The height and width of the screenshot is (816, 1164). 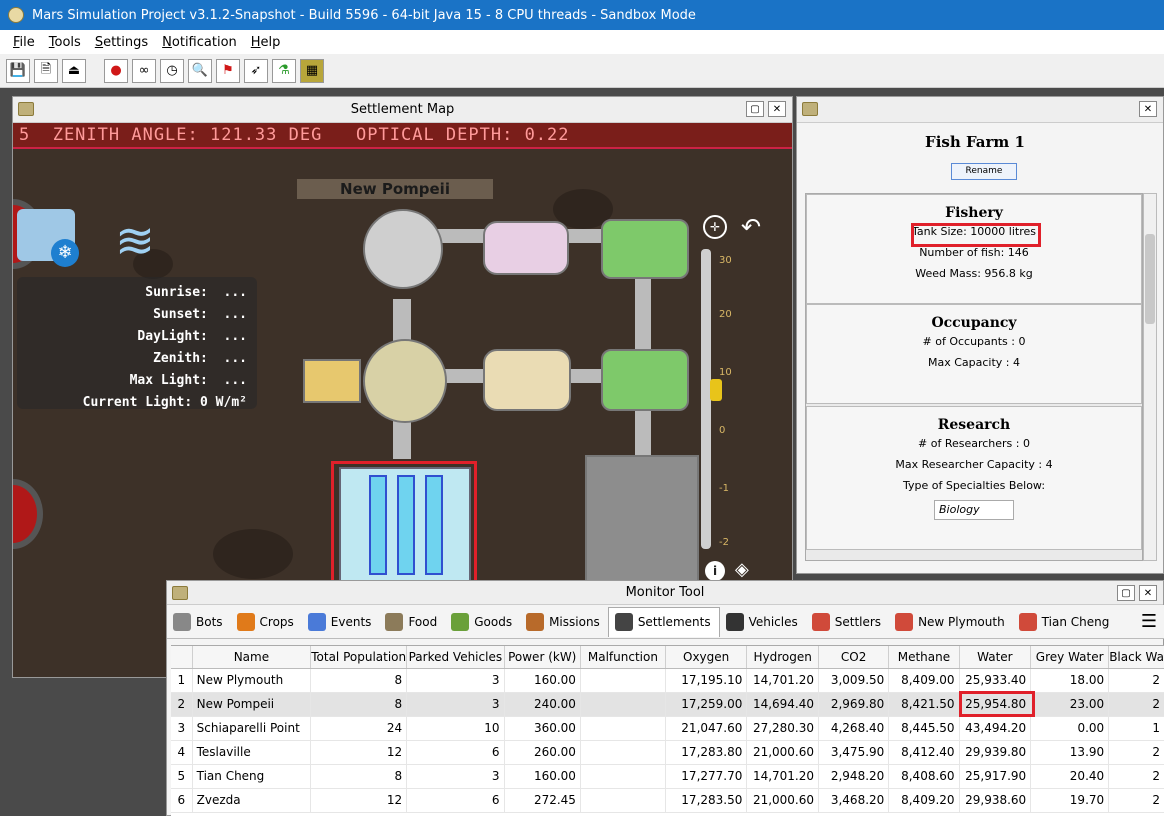 I want to click on column-header: Water, so click(x=995, y=657).